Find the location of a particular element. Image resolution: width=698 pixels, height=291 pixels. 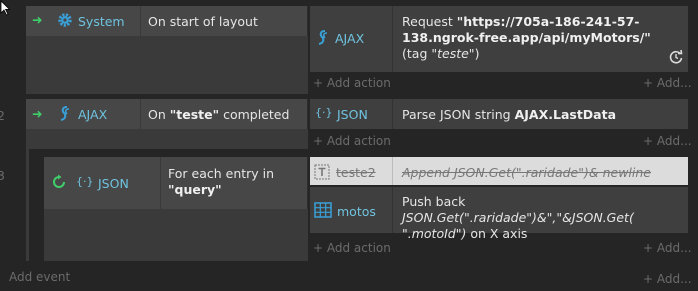

event-number-3: 3 is located at coordinates (2, 175).